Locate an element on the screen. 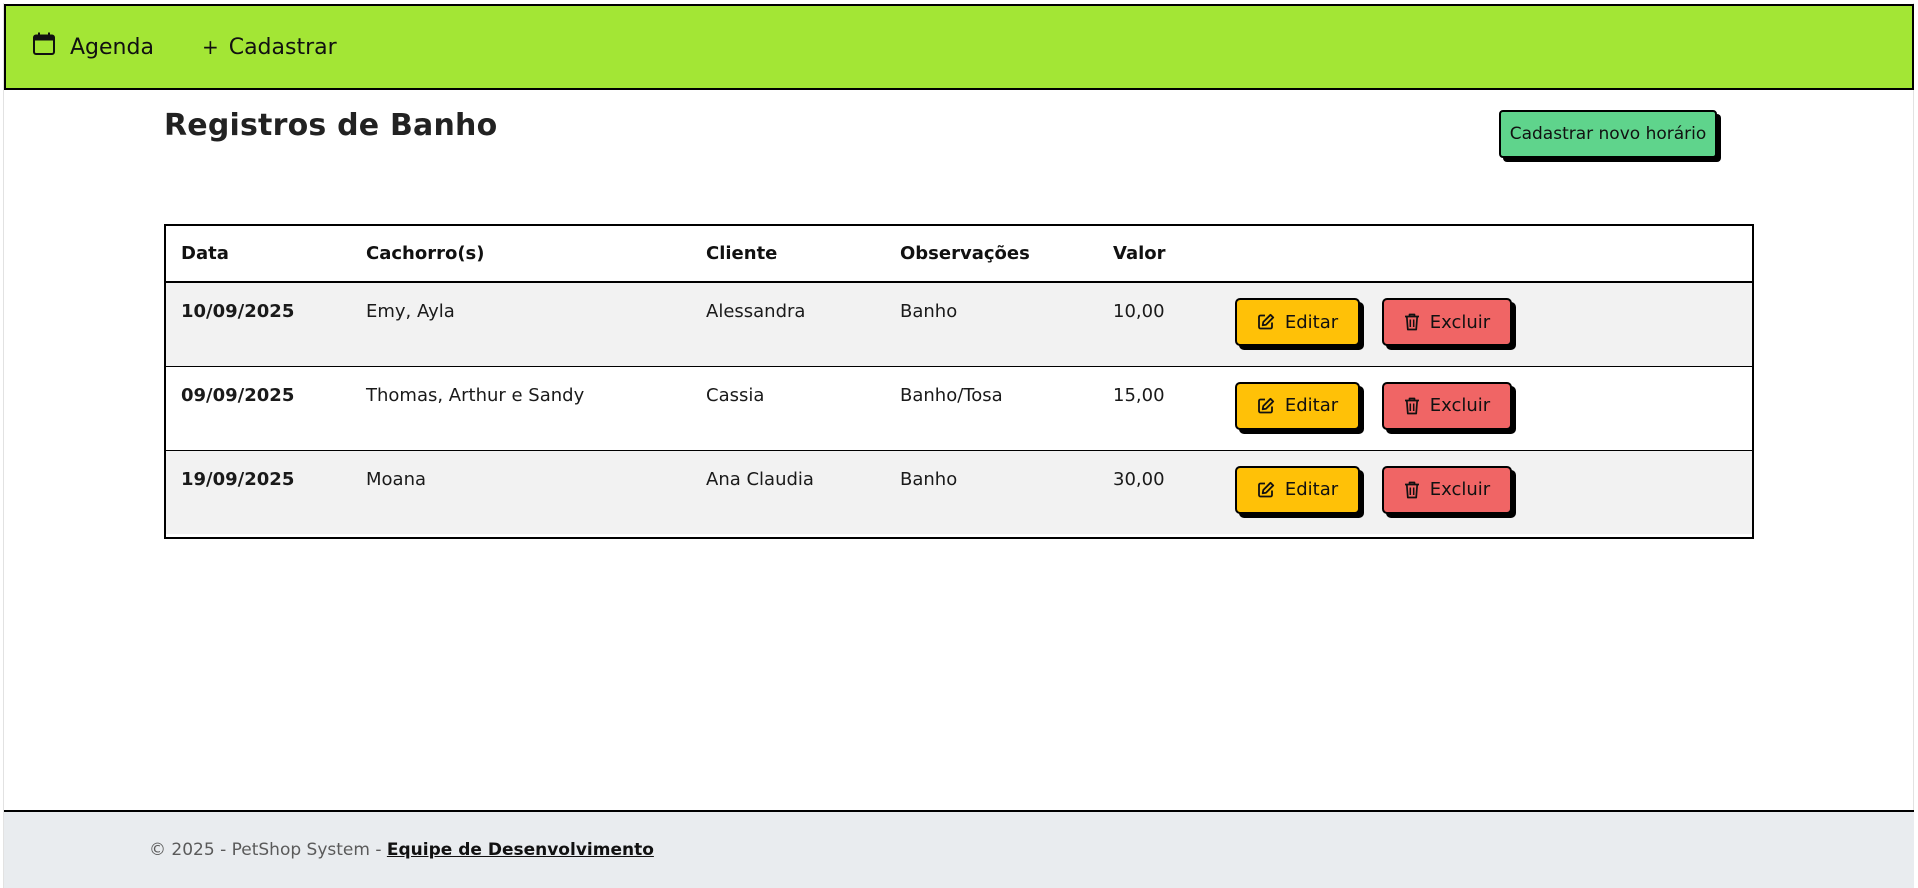 This screenshot has width=1918, height=888. cell-cliente: Cassia is located at coordinates (735, 395).